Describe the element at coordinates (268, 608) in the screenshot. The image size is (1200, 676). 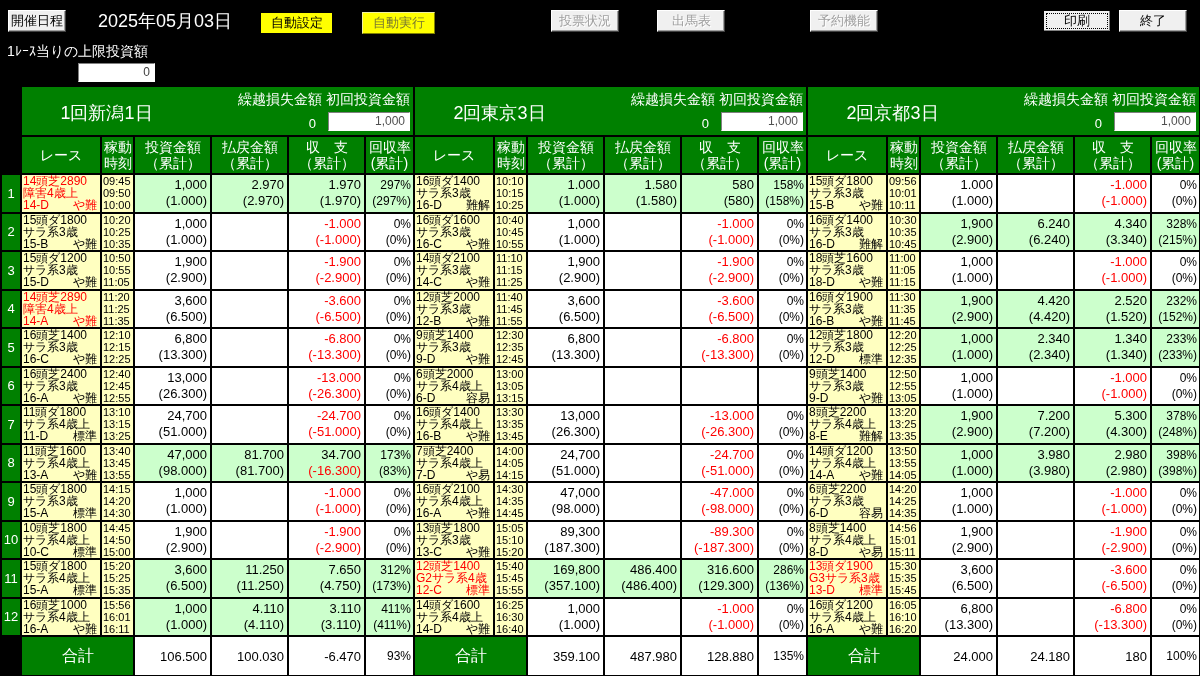
I see `payout-amount: 4.110` at that location.